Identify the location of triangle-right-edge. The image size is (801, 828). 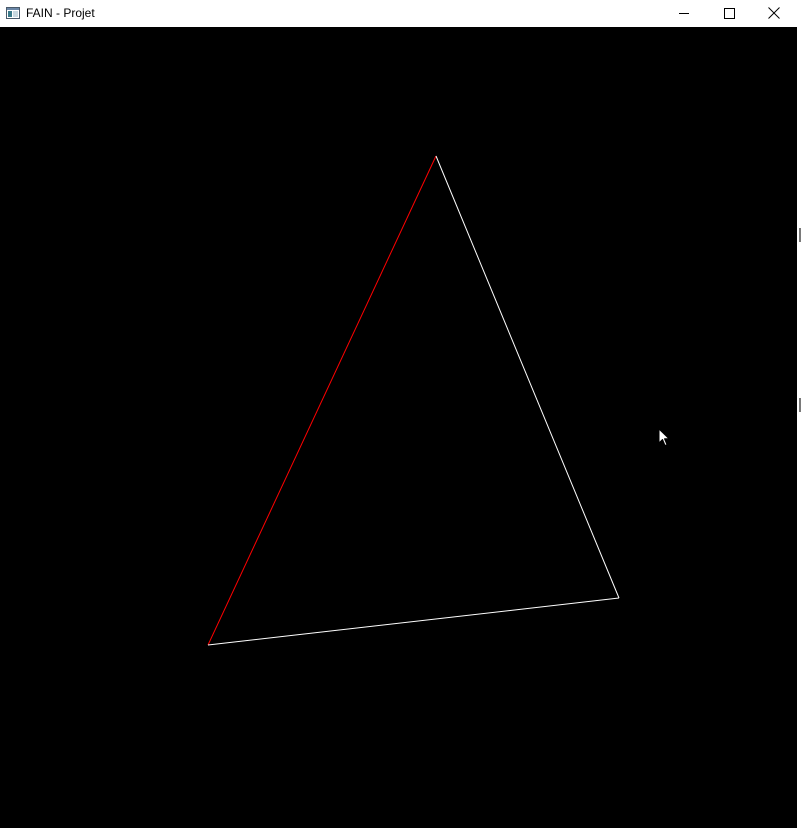
(527, 377).